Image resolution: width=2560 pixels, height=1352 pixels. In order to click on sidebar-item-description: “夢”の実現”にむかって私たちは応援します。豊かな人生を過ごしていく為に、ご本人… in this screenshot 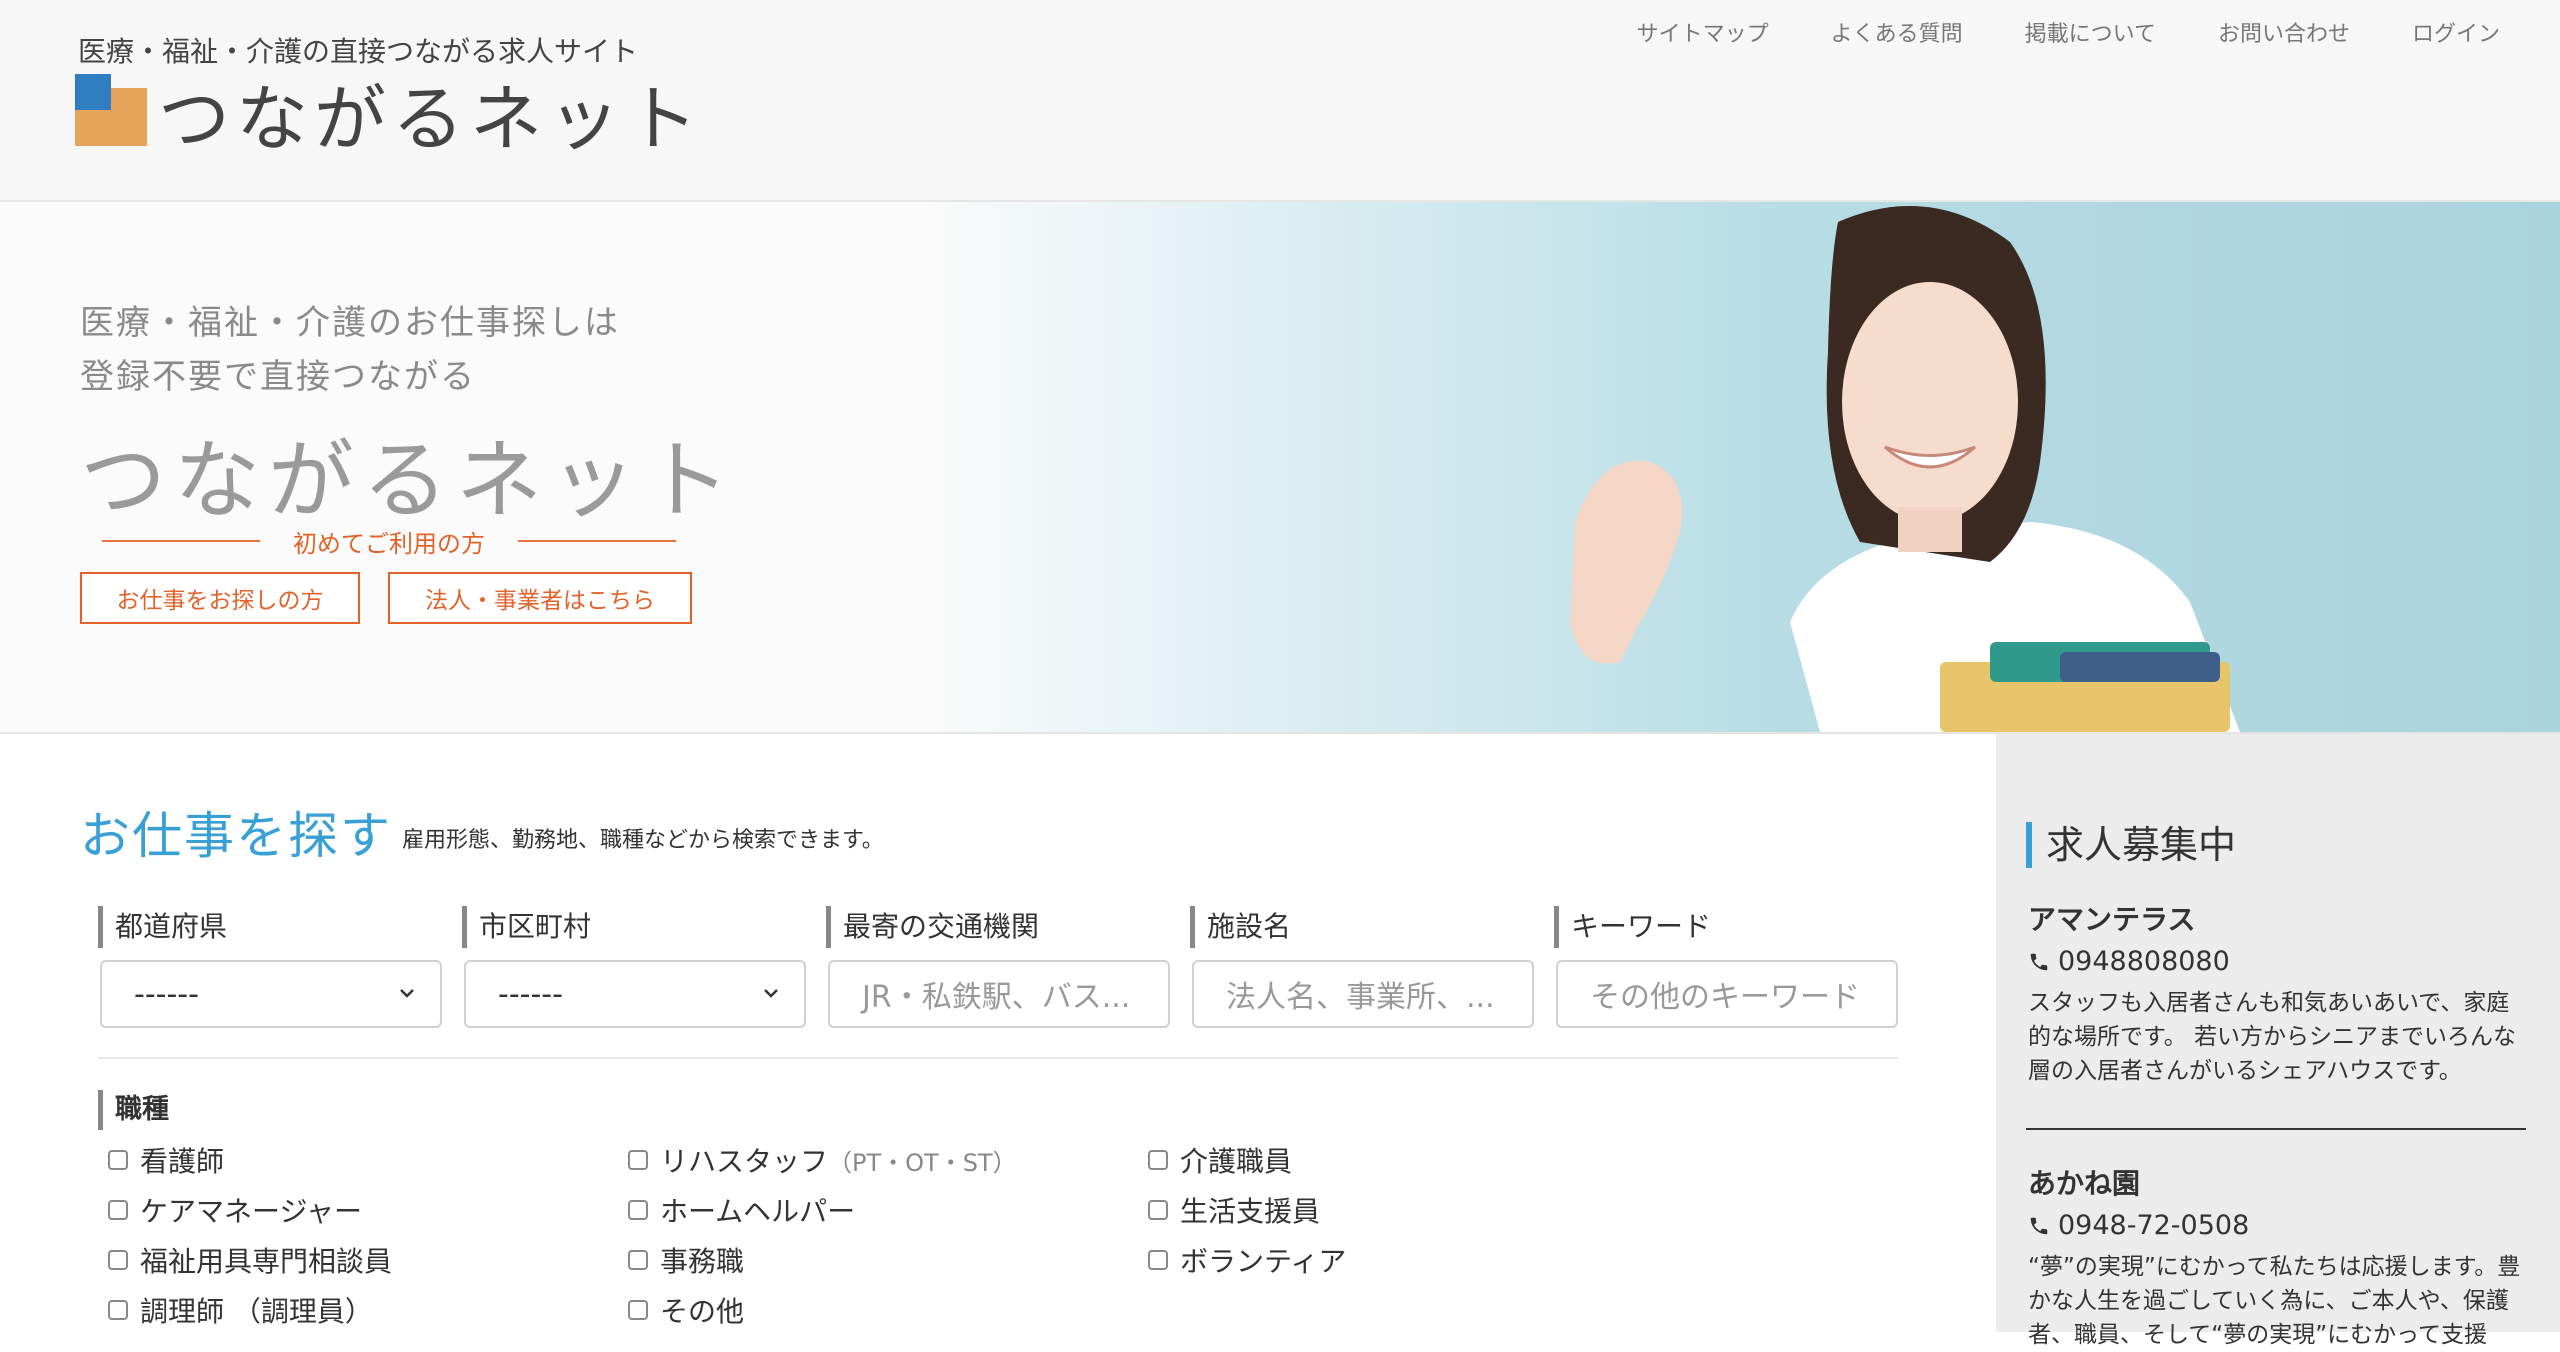, I will do `click(2274, 1301)`.